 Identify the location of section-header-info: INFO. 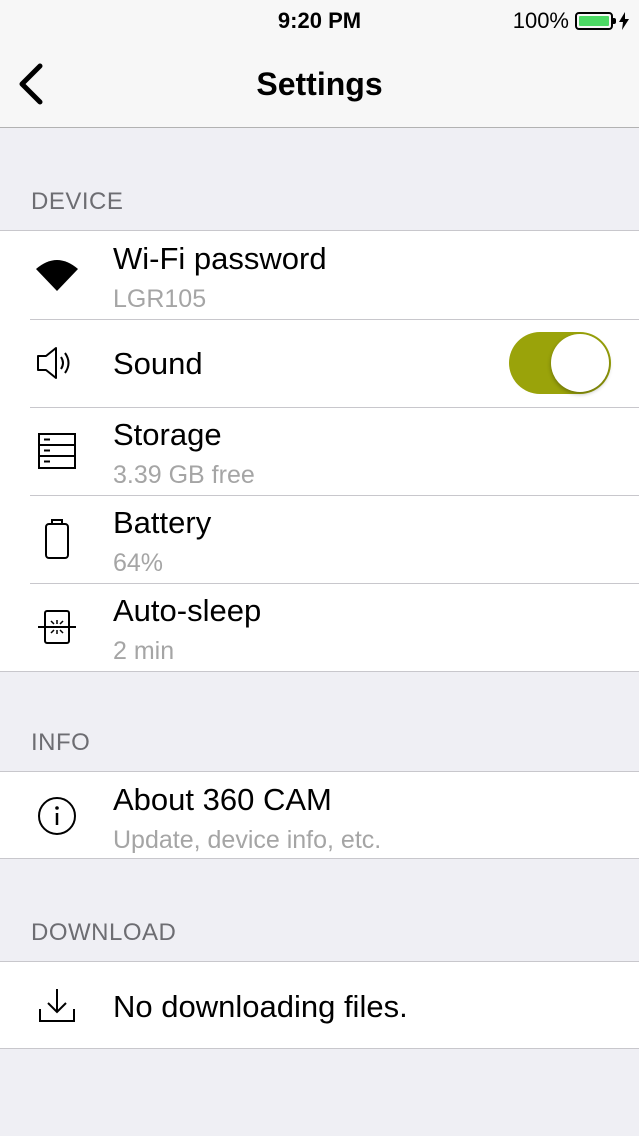
(61, 742).